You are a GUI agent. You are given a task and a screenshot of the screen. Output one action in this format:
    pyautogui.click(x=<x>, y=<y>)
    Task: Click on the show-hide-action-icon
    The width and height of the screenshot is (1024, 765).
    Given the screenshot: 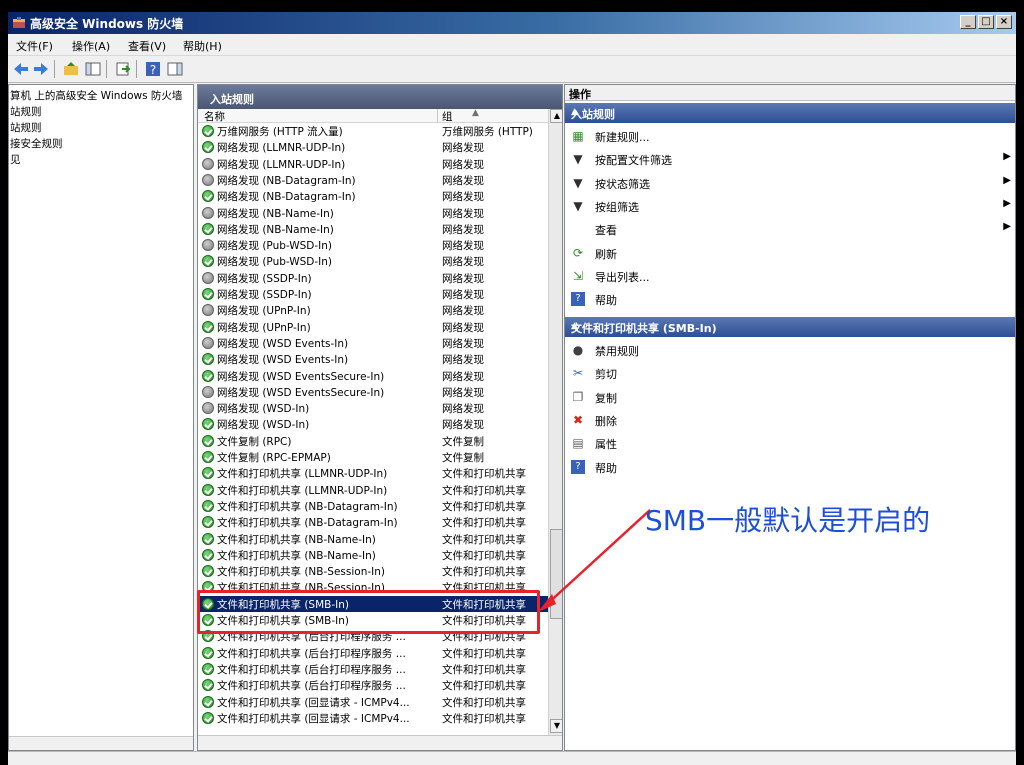 What is the action you would take?
    pyautogui.click(x=175, y=69)
    